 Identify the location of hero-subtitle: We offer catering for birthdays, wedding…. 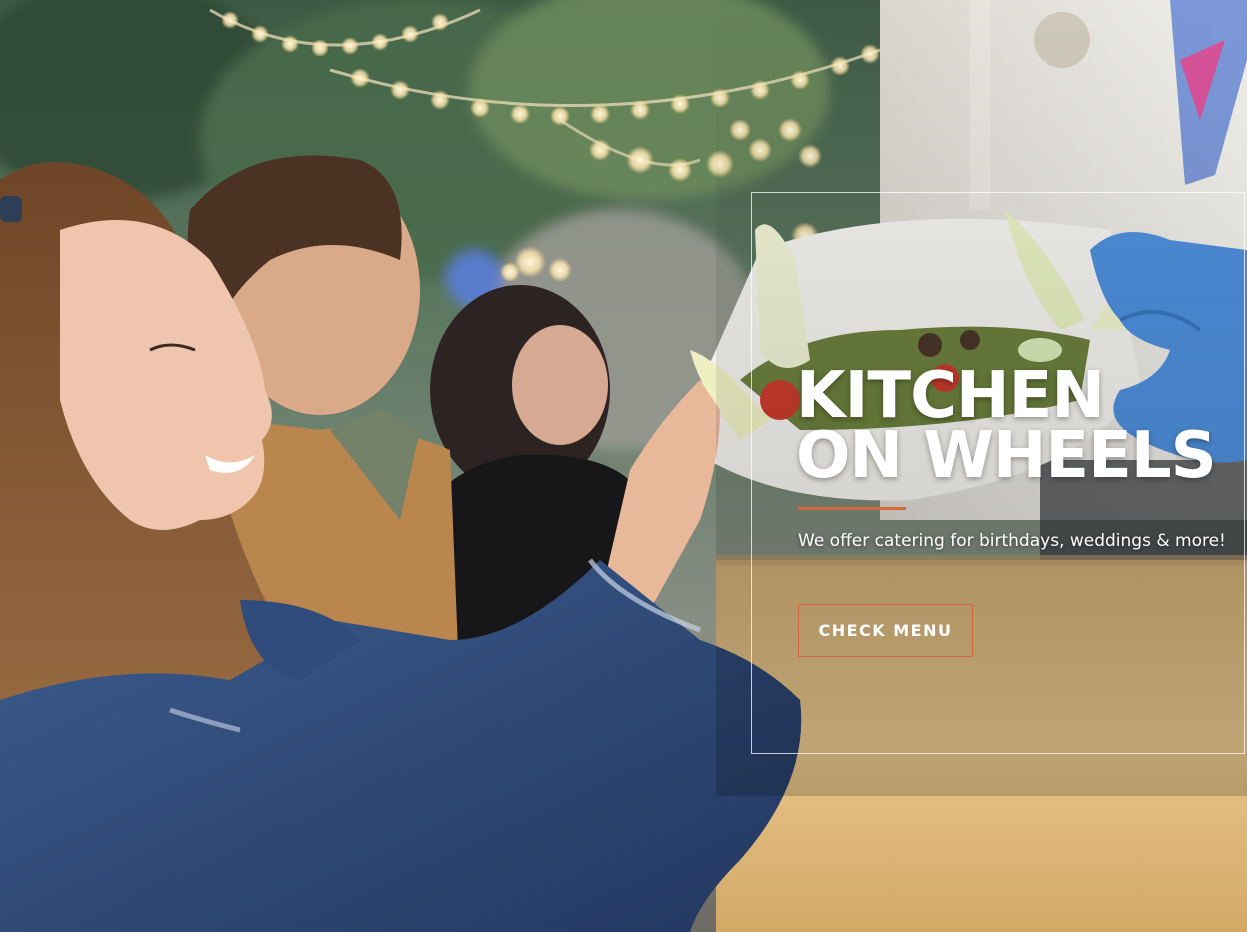
(1012, 541).